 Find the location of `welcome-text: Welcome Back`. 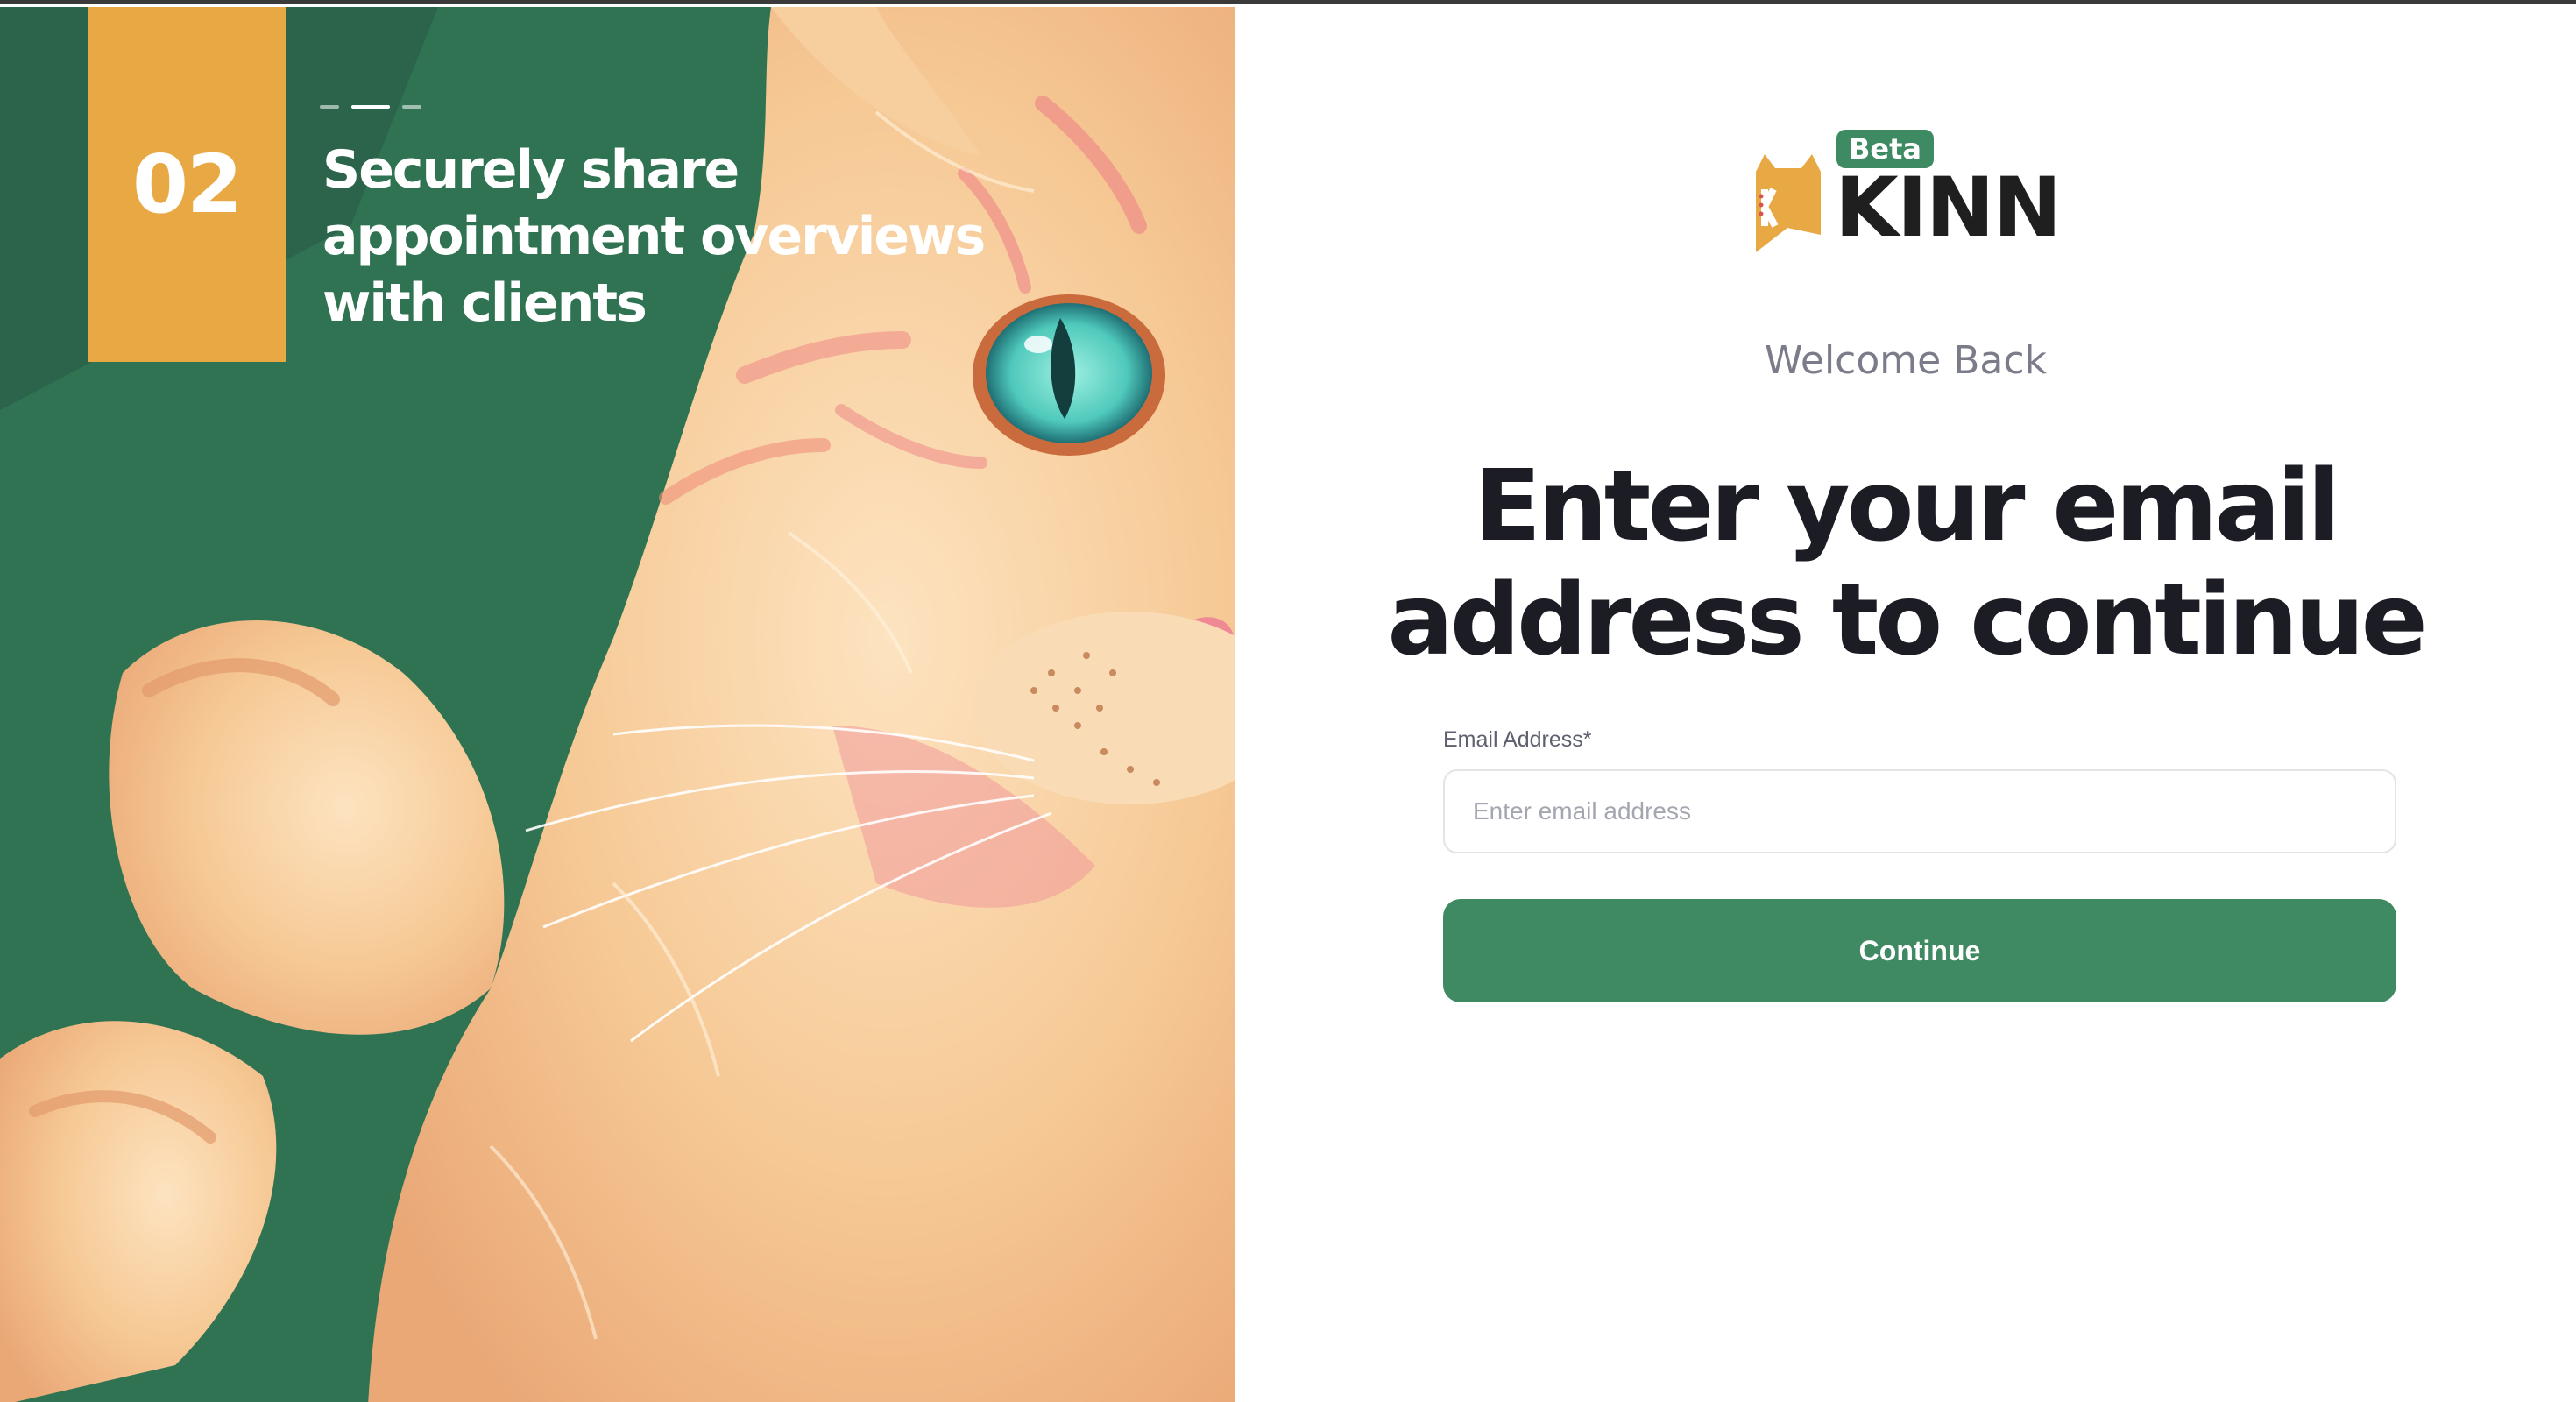

welcome-text: Welcome Back is located at coordinates (1906, 360).